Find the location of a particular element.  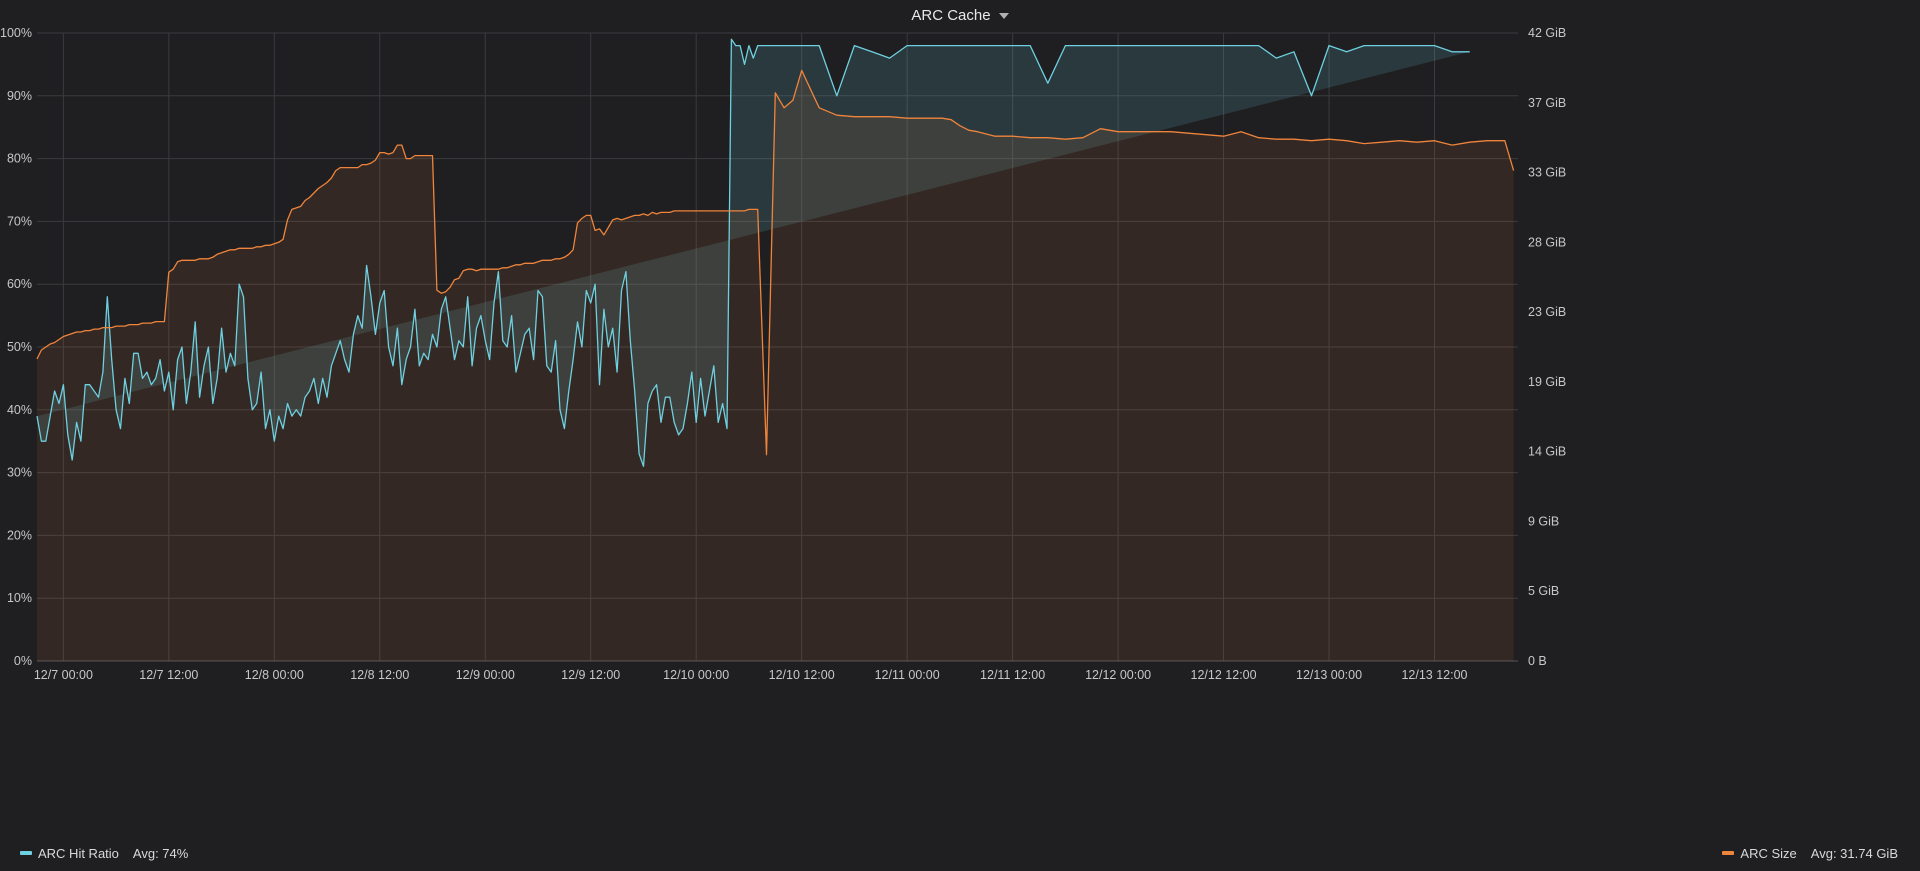

y-right-tick-label: 37 GiB is located at coordinates (1547, 103).